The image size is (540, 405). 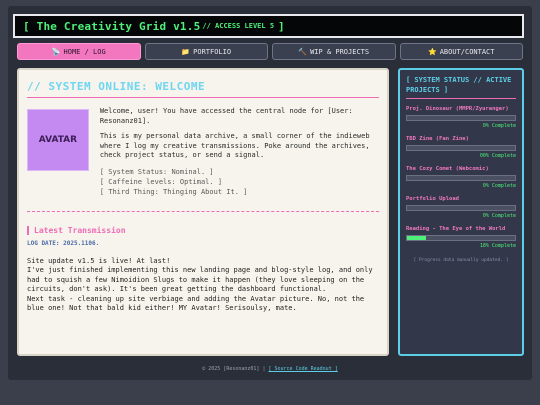 I want to click on status-line: [ System Status: Nominal. ], so click(x=156, y=171).